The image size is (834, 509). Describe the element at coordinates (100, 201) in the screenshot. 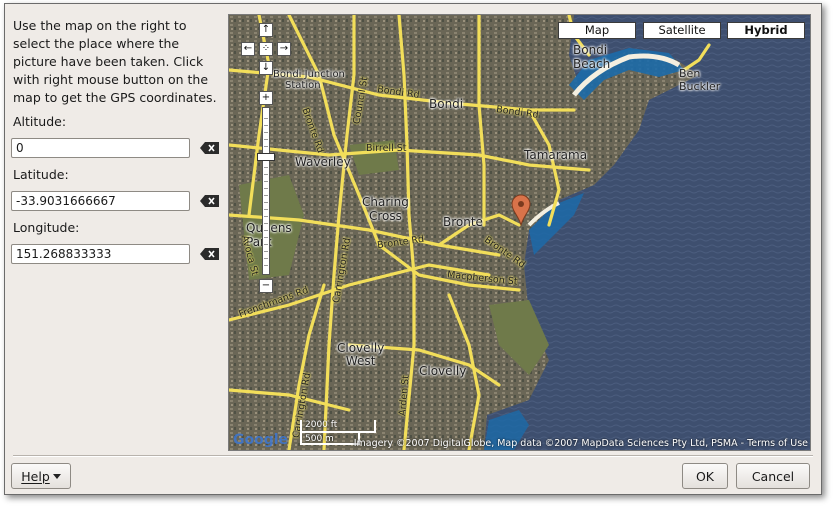

I see `latitude-input: -33.9031666667` at that location.